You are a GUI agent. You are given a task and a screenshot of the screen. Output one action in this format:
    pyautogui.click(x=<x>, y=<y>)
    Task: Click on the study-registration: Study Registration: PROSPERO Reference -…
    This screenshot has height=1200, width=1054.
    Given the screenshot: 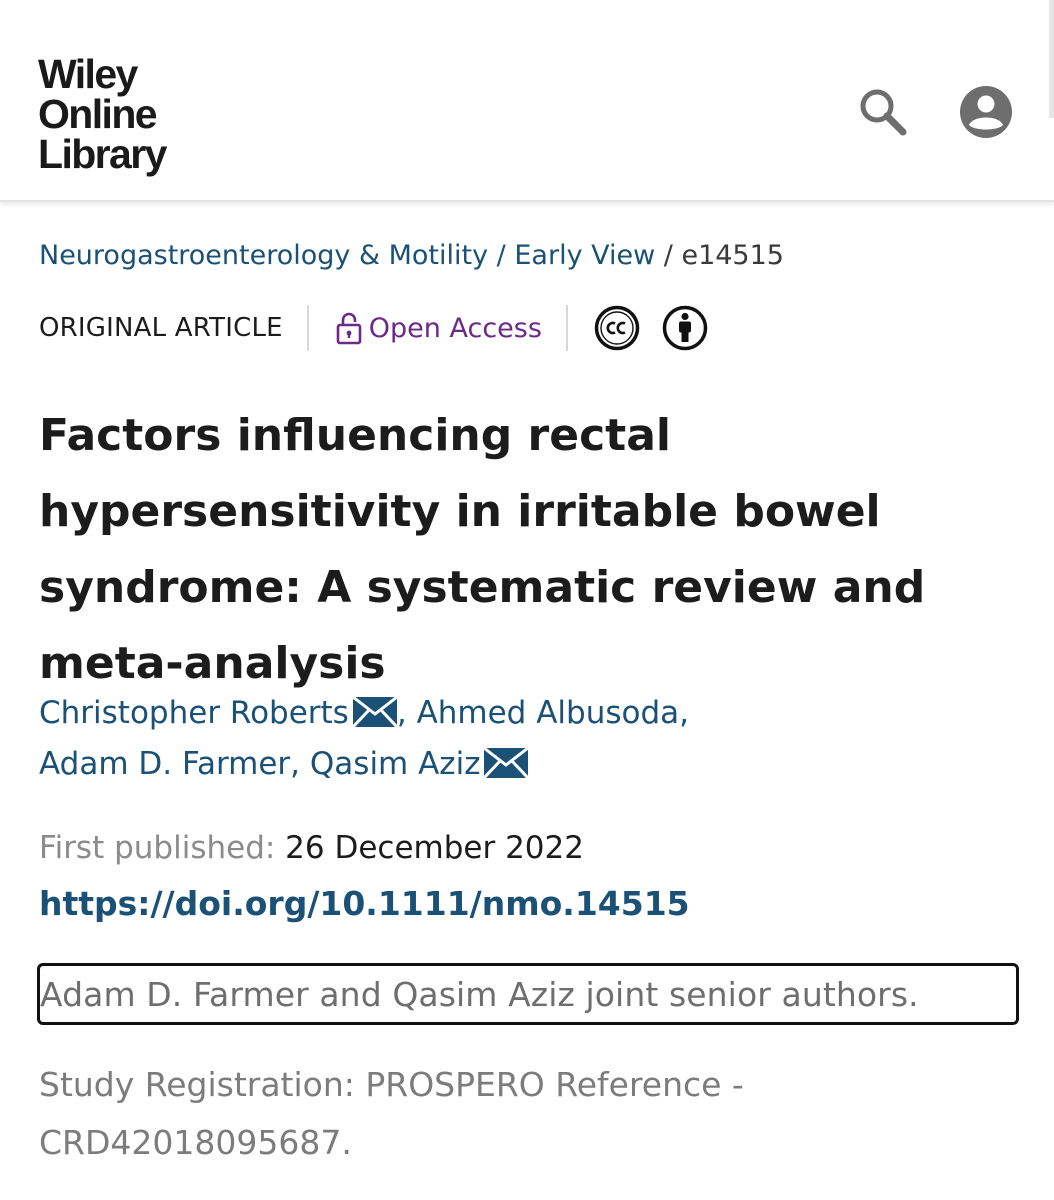 What is the action you would take?
    pyautogui.click(x=391, y=1113)
    